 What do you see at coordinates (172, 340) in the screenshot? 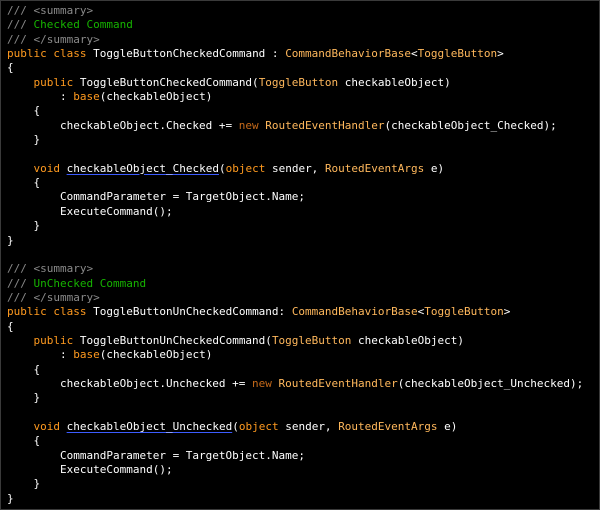
I see `code-token: ToggleButtonUnCheckedCommand(` at bounding box center [172, 340].